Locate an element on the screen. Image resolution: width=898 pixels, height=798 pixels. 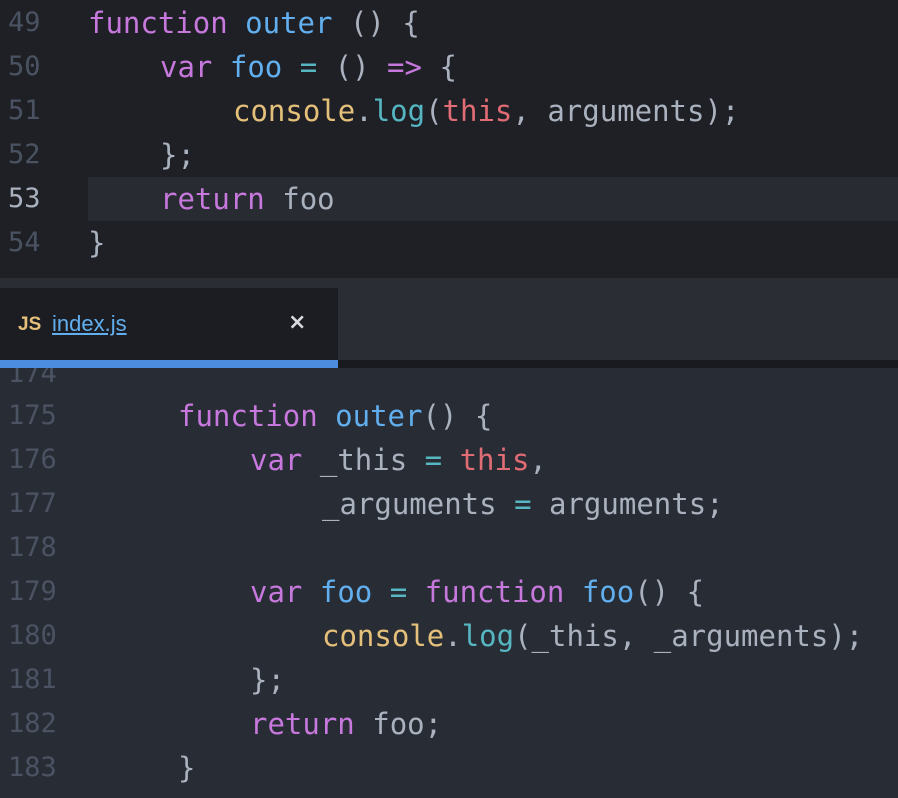
code-line: 178 is located at coordinates (449, 548).